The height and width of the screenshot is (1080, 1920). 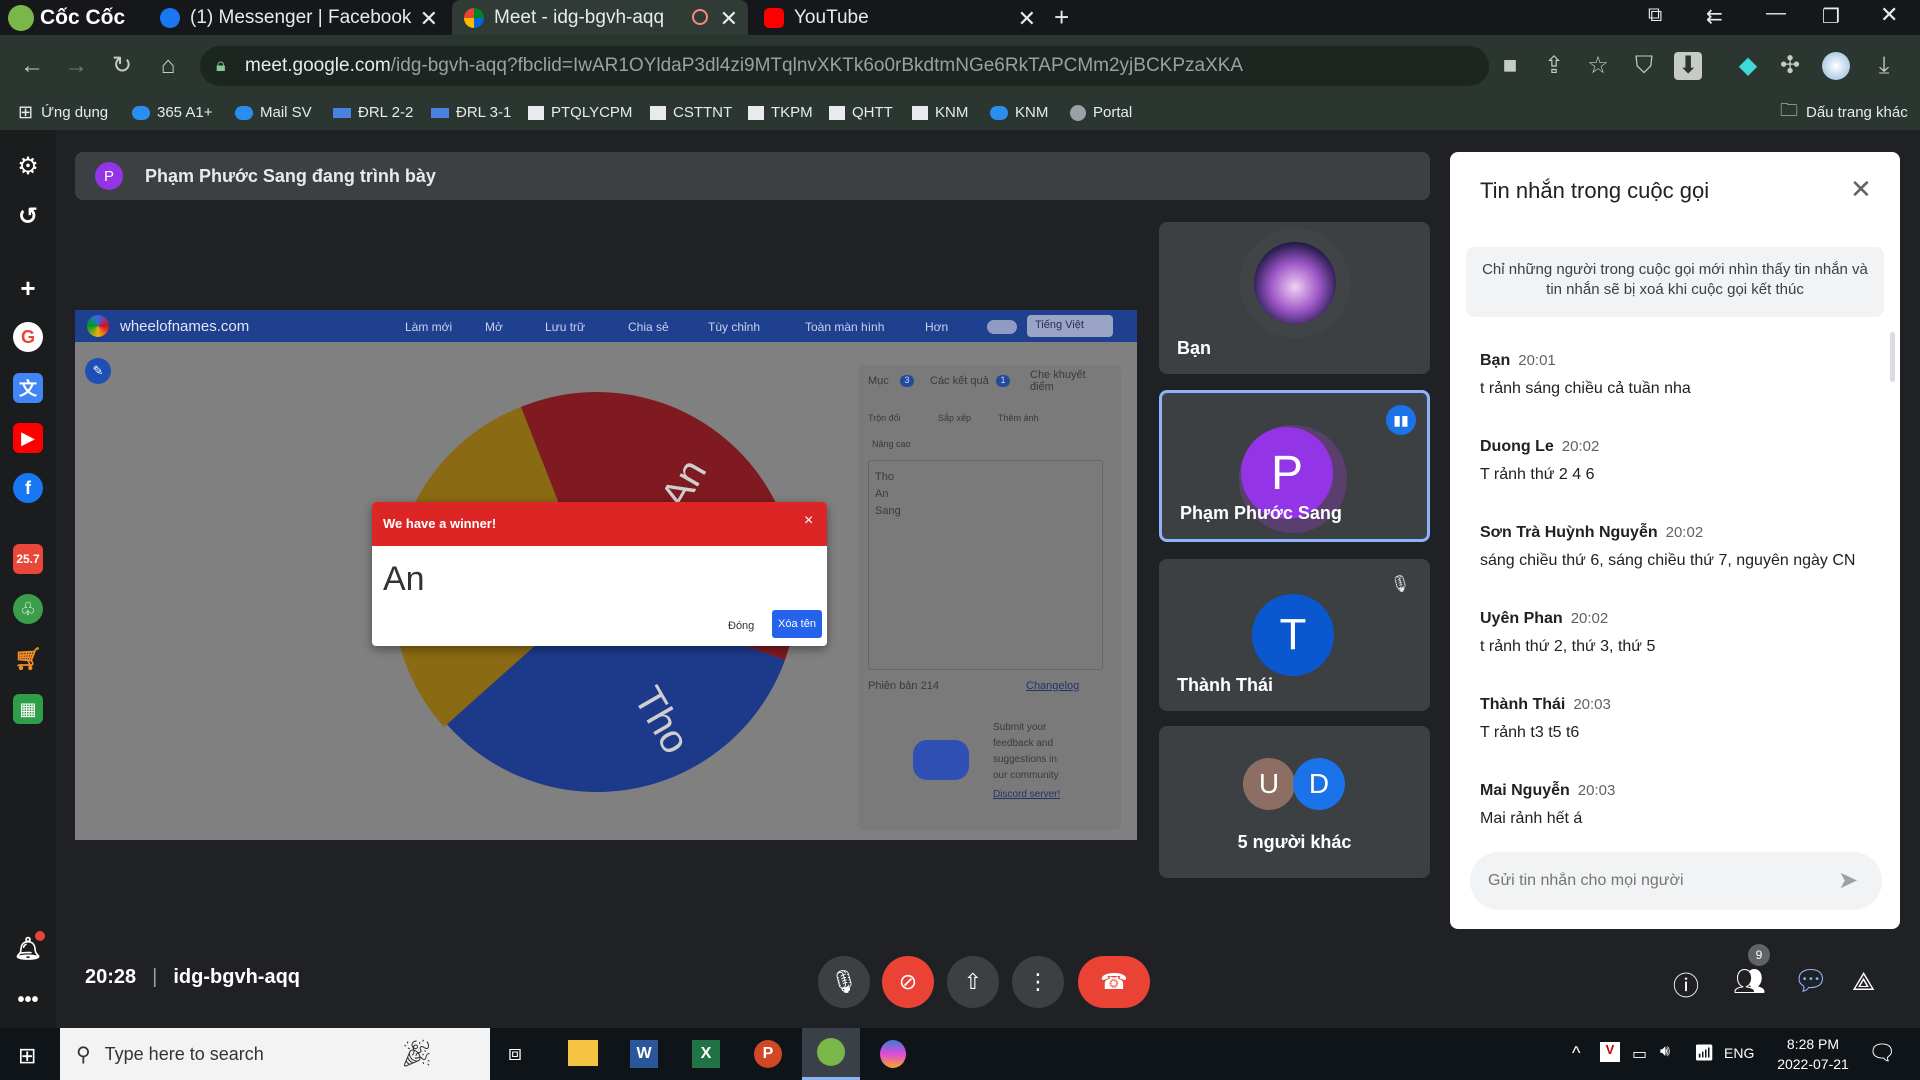 I want to click on adblock-shield-icon: ⛉, so click(x=1644, y=66).